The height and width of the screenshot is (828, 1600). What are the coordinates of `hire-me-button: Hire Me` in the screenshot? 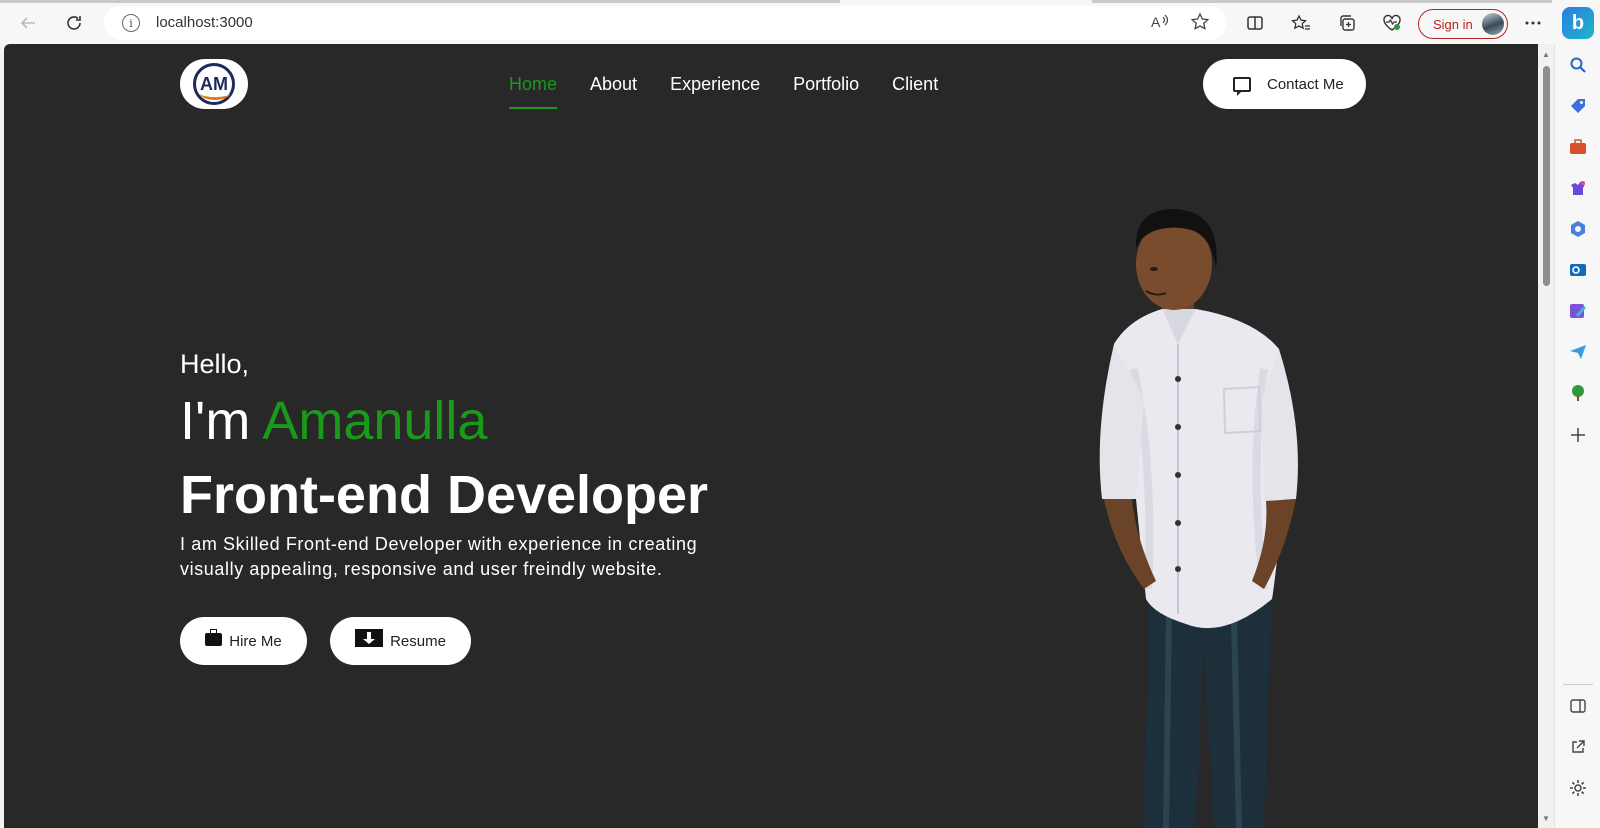 It's located at (243, 641).